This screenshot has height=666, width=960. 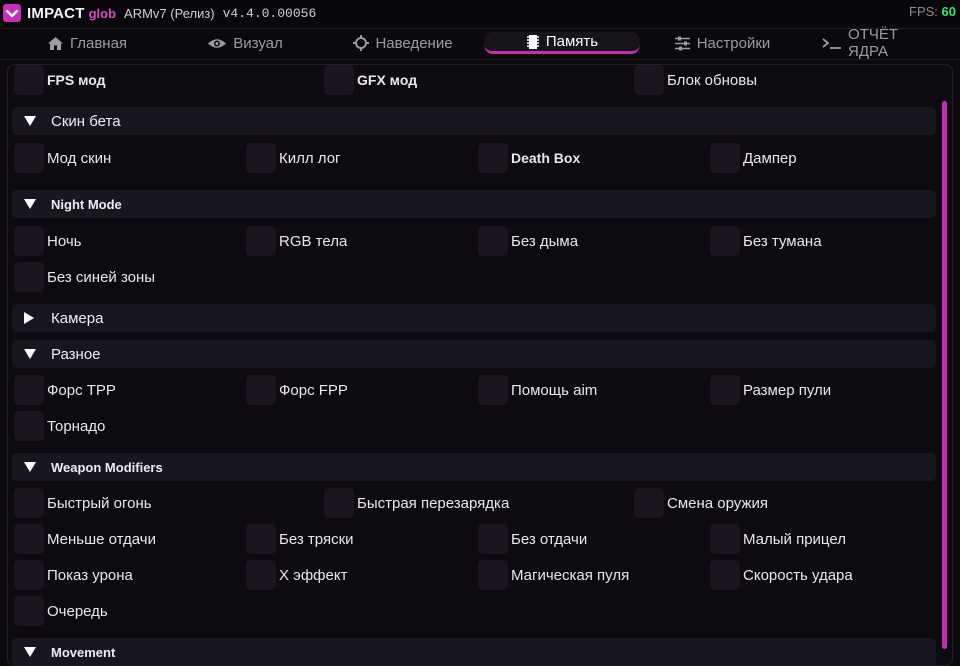 What do you see at coordinates (712, 80) in the screenshot?
I see `checkbox-label: Блок обновы` at bounding box center [712, 80].